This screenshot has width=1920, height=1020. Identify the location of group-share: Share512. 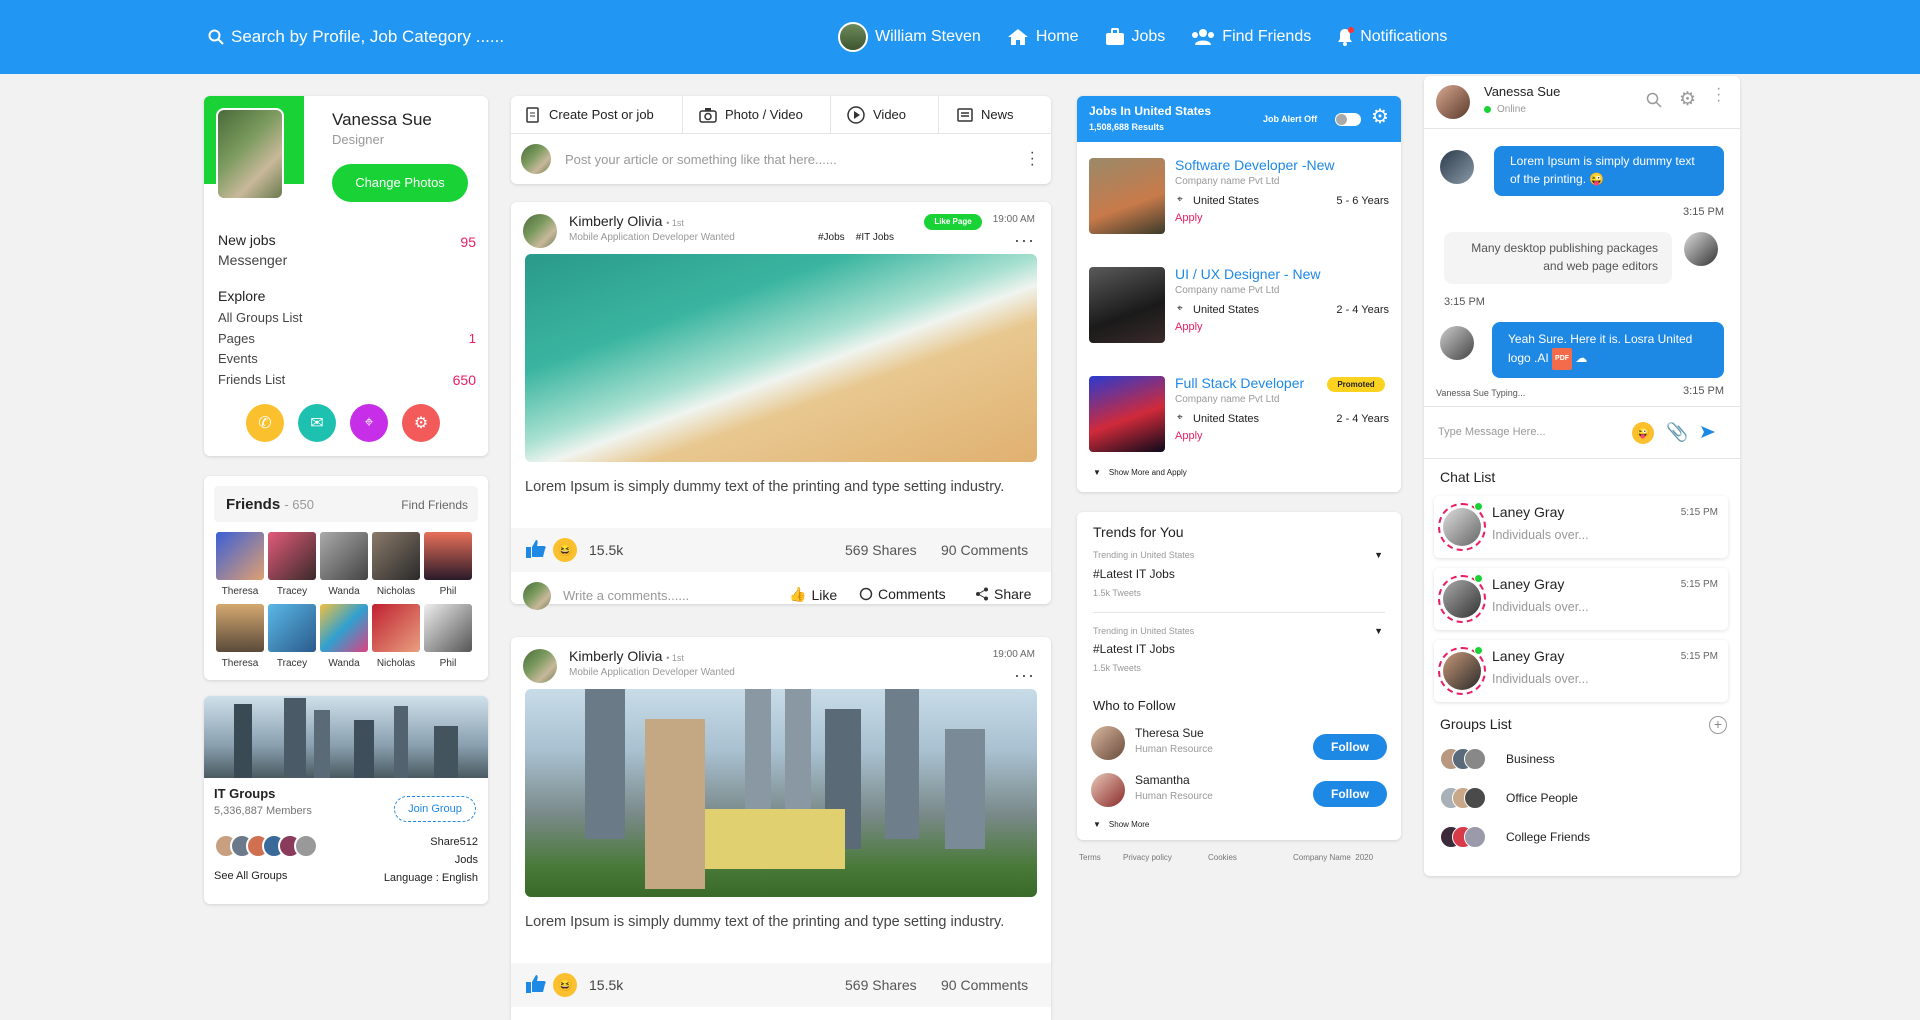
(454, 842).